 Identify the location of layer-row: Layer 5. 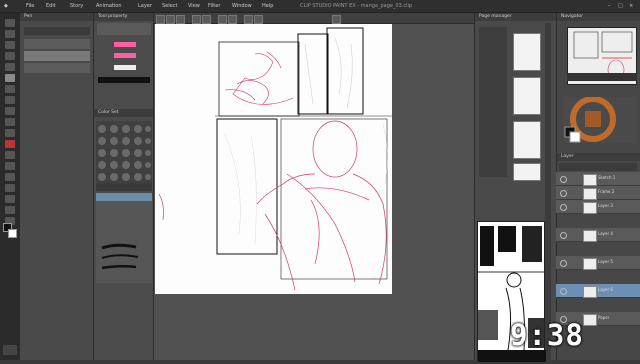
(598, 263).